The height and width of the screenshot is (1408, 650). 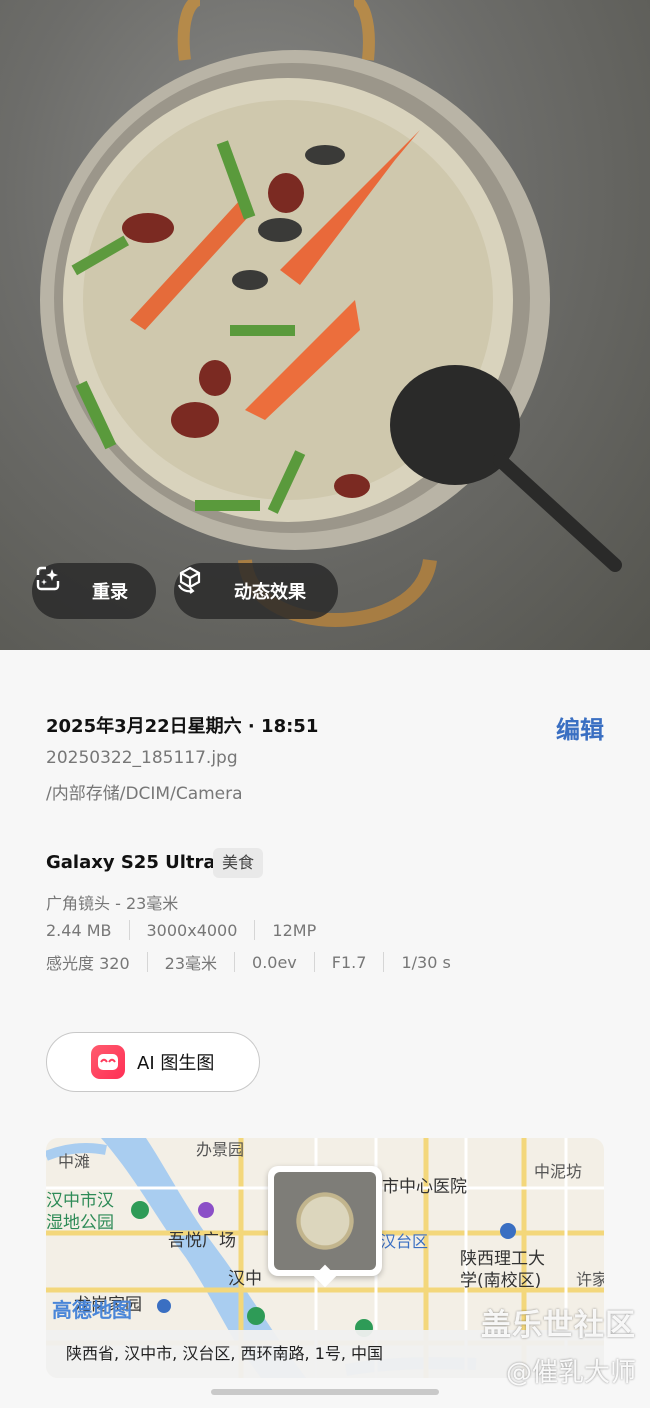 What do you see at coordinates (220, 1149) in the screenshot?
I see `map-label-banjingyuan: 办景园` at bounding box center [220, 1149].